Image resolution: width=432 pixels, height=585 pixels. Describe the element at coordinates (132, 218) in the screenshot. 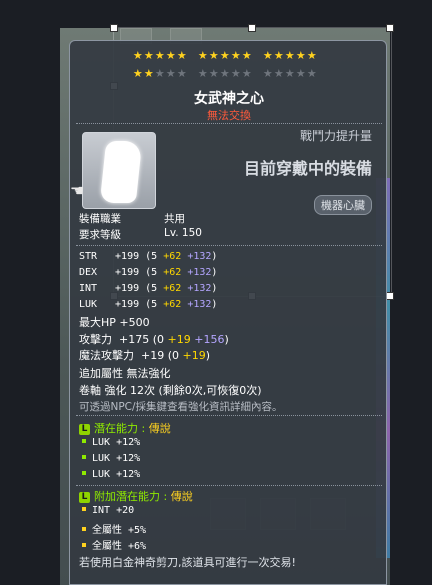

I see `job-row: 裝備職業 共用` at that location.